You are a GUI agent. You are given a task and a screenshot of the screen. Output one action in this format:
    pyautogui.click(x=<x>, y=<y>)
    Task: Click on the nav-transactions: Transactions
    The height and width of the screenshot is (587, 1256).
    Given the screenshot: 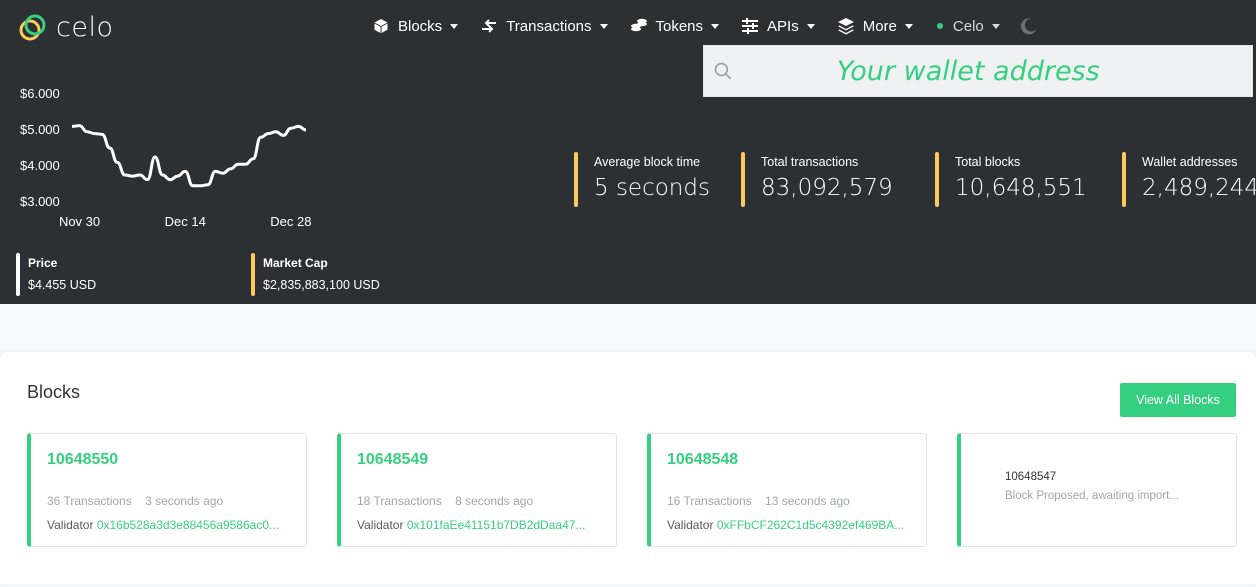 What is the action you would take?
    pyautogui.click(x=544, y=26)
    